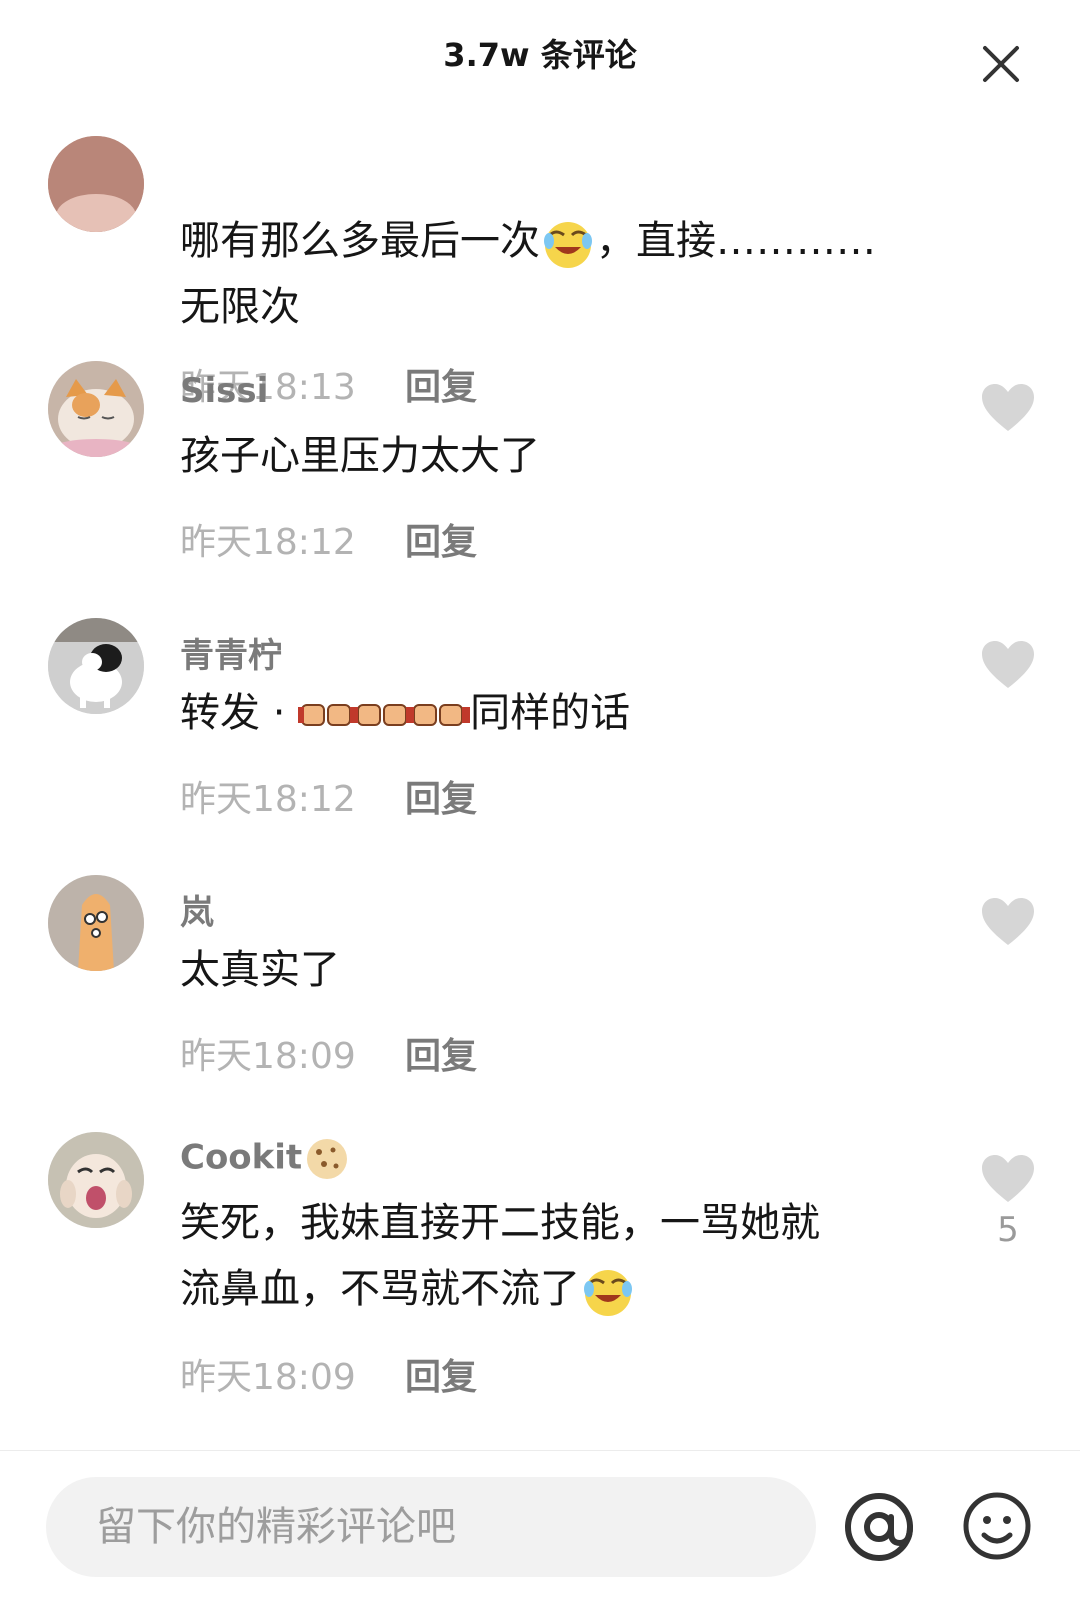 Image resolution: width=1080 pixels, height=1607 pixels. What do you see at coordinates (380, 1289) in the screenshot?
I see `comment-text-line: 流鼻血，不骂就不流了` at bounding box center [380, 1289].